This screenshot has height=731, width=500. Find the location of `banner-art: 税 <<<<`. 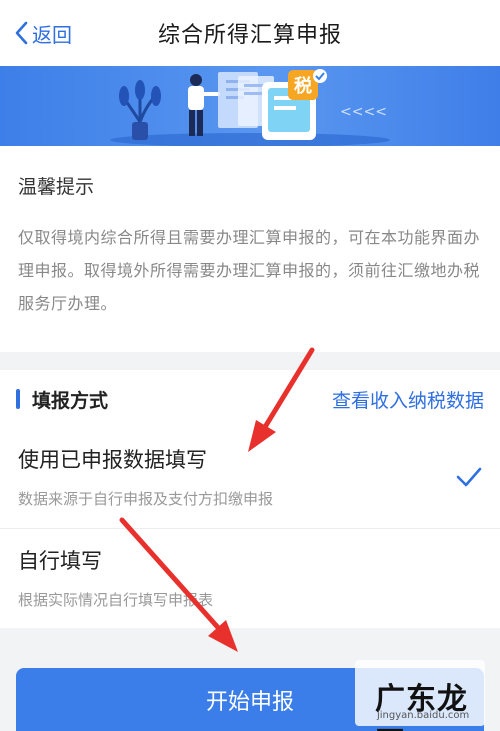

banner-art: 税 <<<< is located at coordinates (250, 107).